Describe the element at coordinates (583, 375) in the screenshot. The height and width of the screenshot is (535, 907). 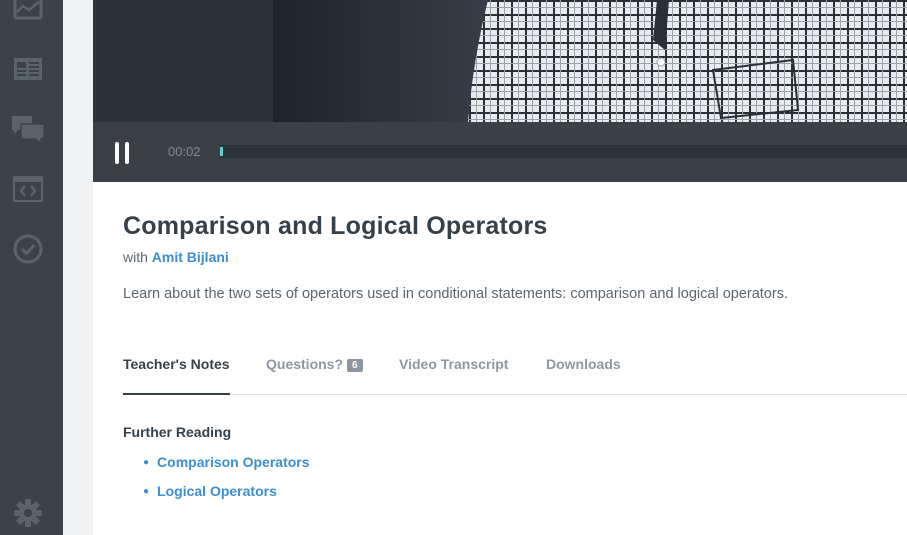
I see `tab-downloads: Downloads` at that location.